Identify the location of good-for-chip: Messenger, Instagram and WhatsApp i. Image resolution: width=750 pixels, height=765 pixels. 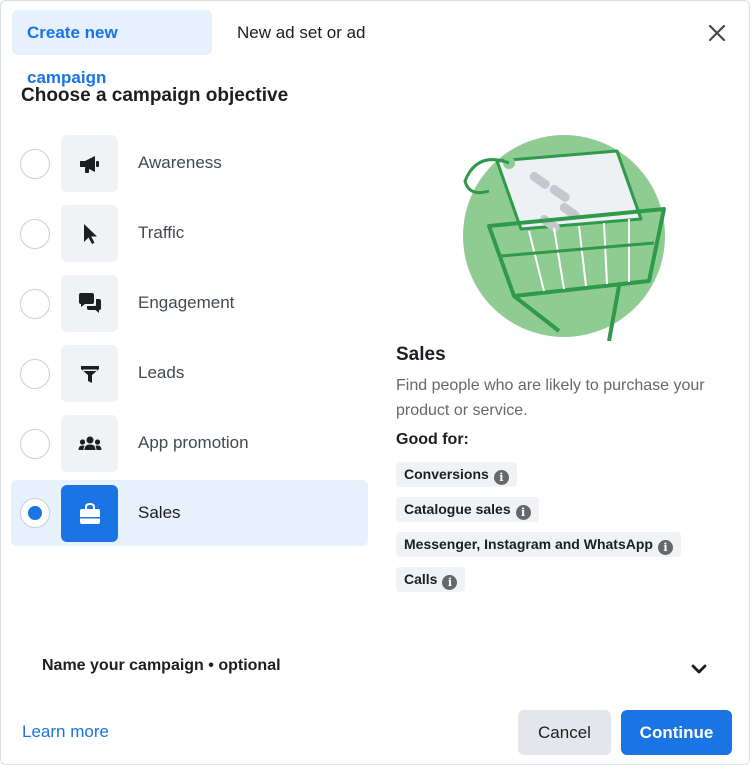
(538, 544).